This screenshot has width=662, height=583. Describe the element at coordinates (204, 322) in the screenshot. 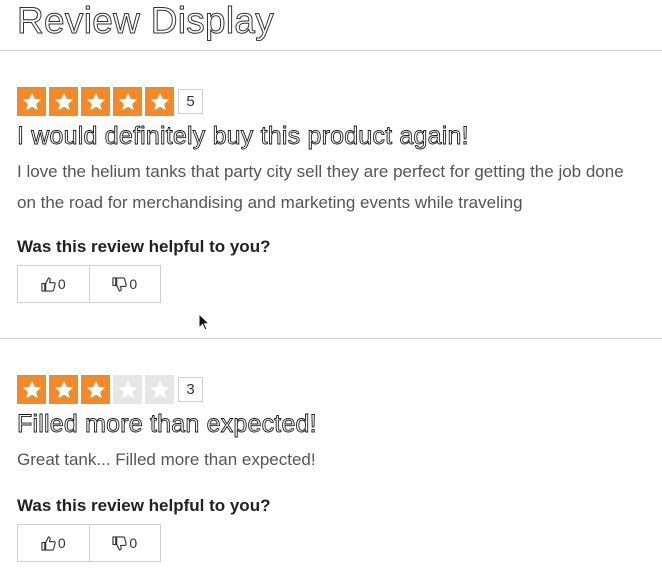

I see `mouse-cursor-icon` at that location.